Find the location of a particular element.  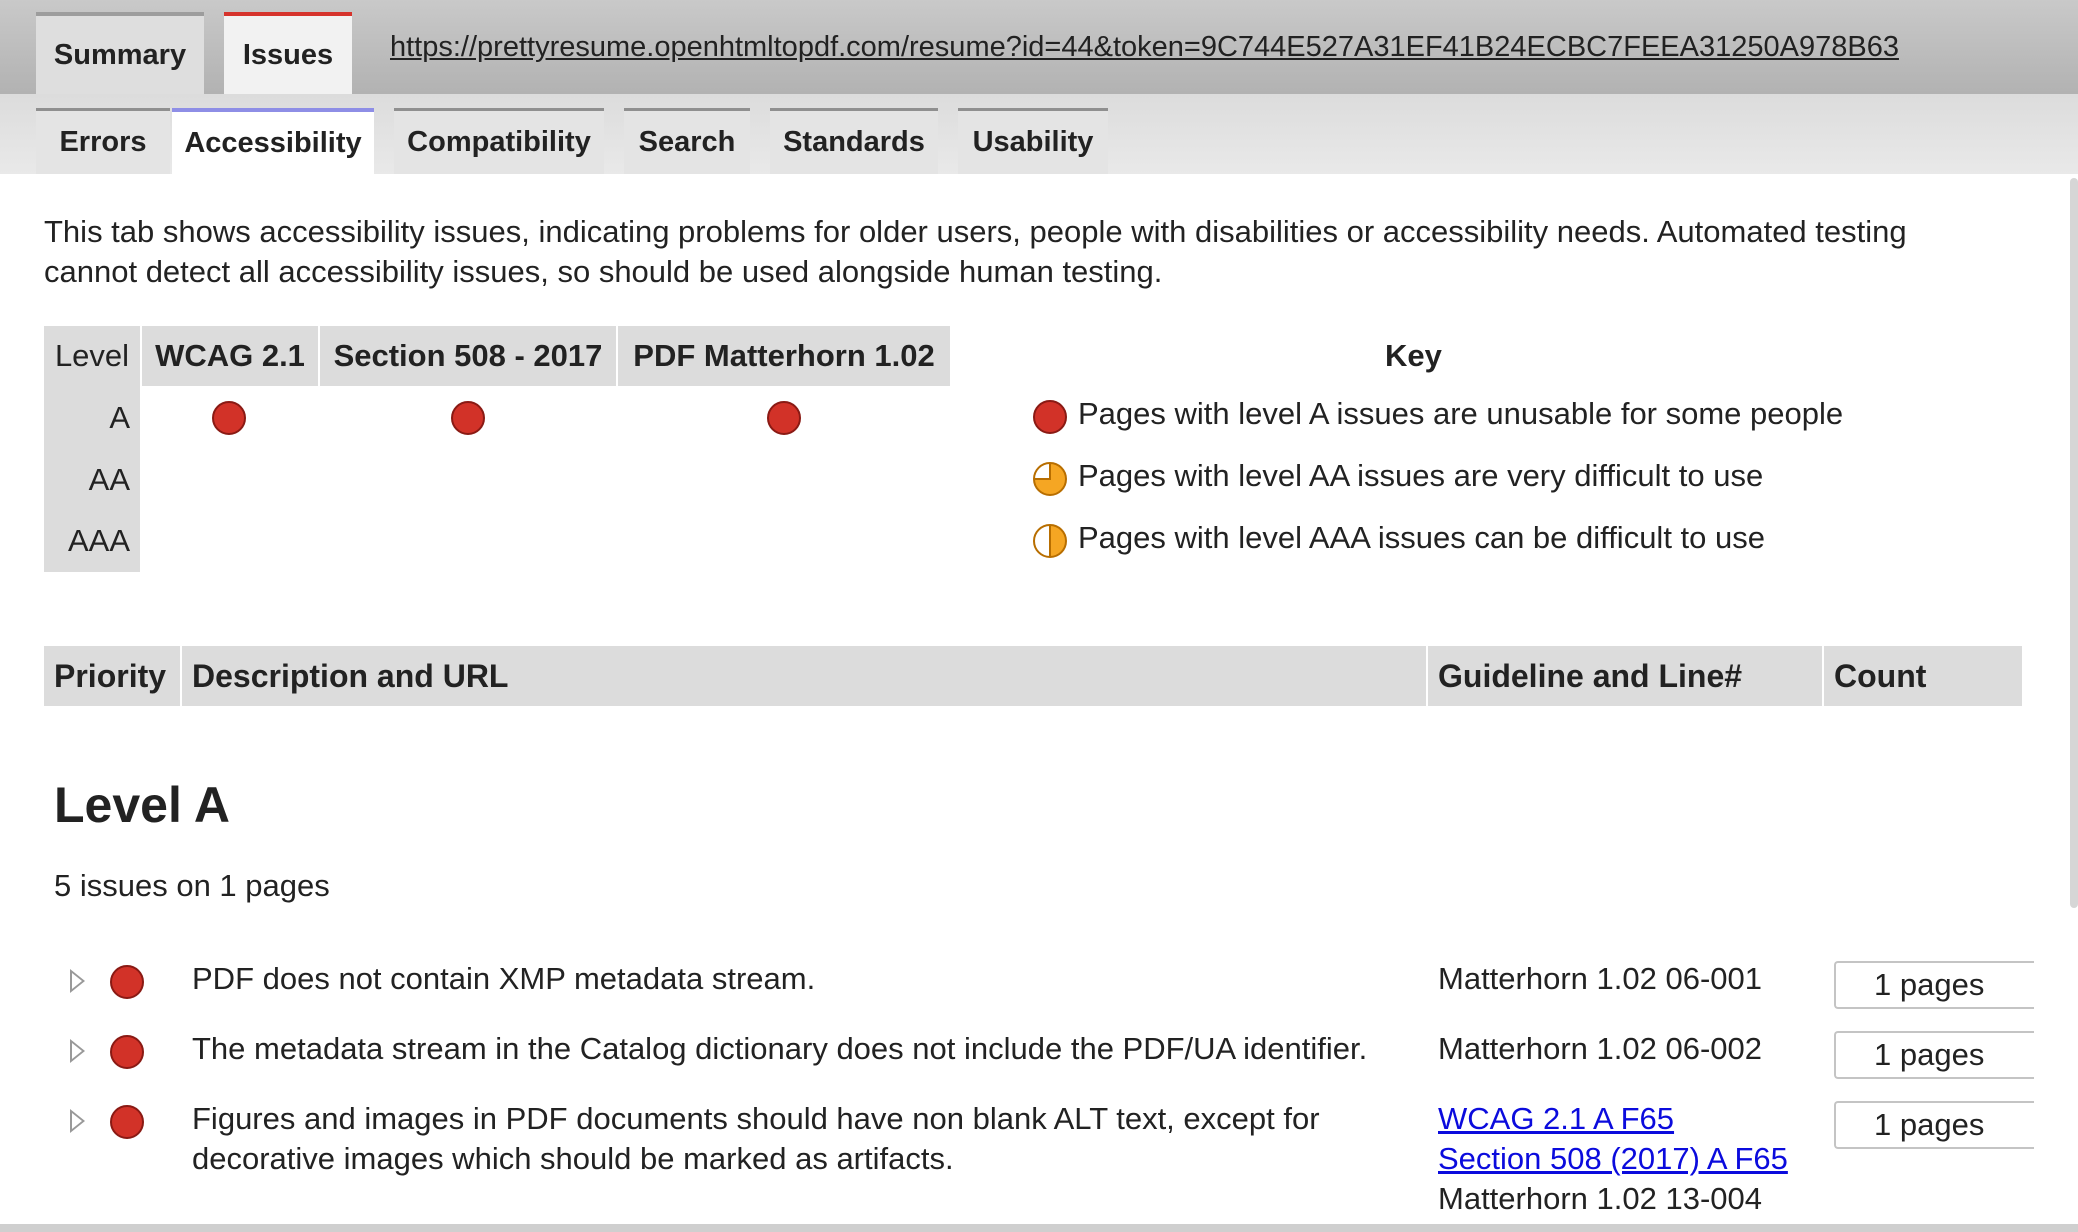

section508-guideline-link: Section 508 (2017) A F65 is located at coordinates (1613, 1158).